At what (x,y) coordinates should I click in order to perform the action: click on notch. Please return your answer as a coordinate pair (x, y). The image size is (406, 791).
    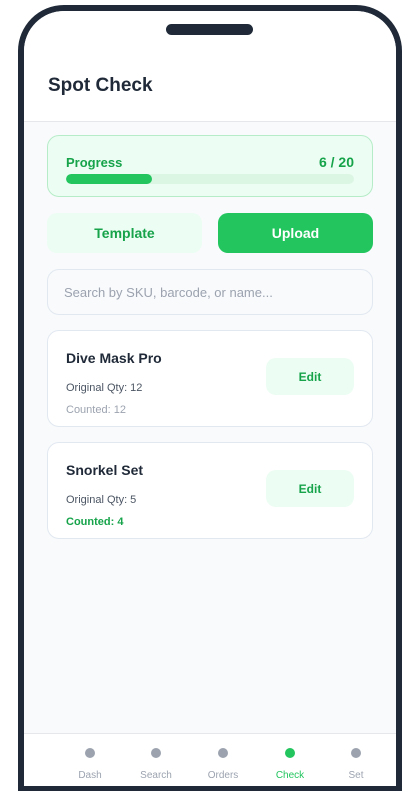
    Looking at the image, I should click on (209, 29).